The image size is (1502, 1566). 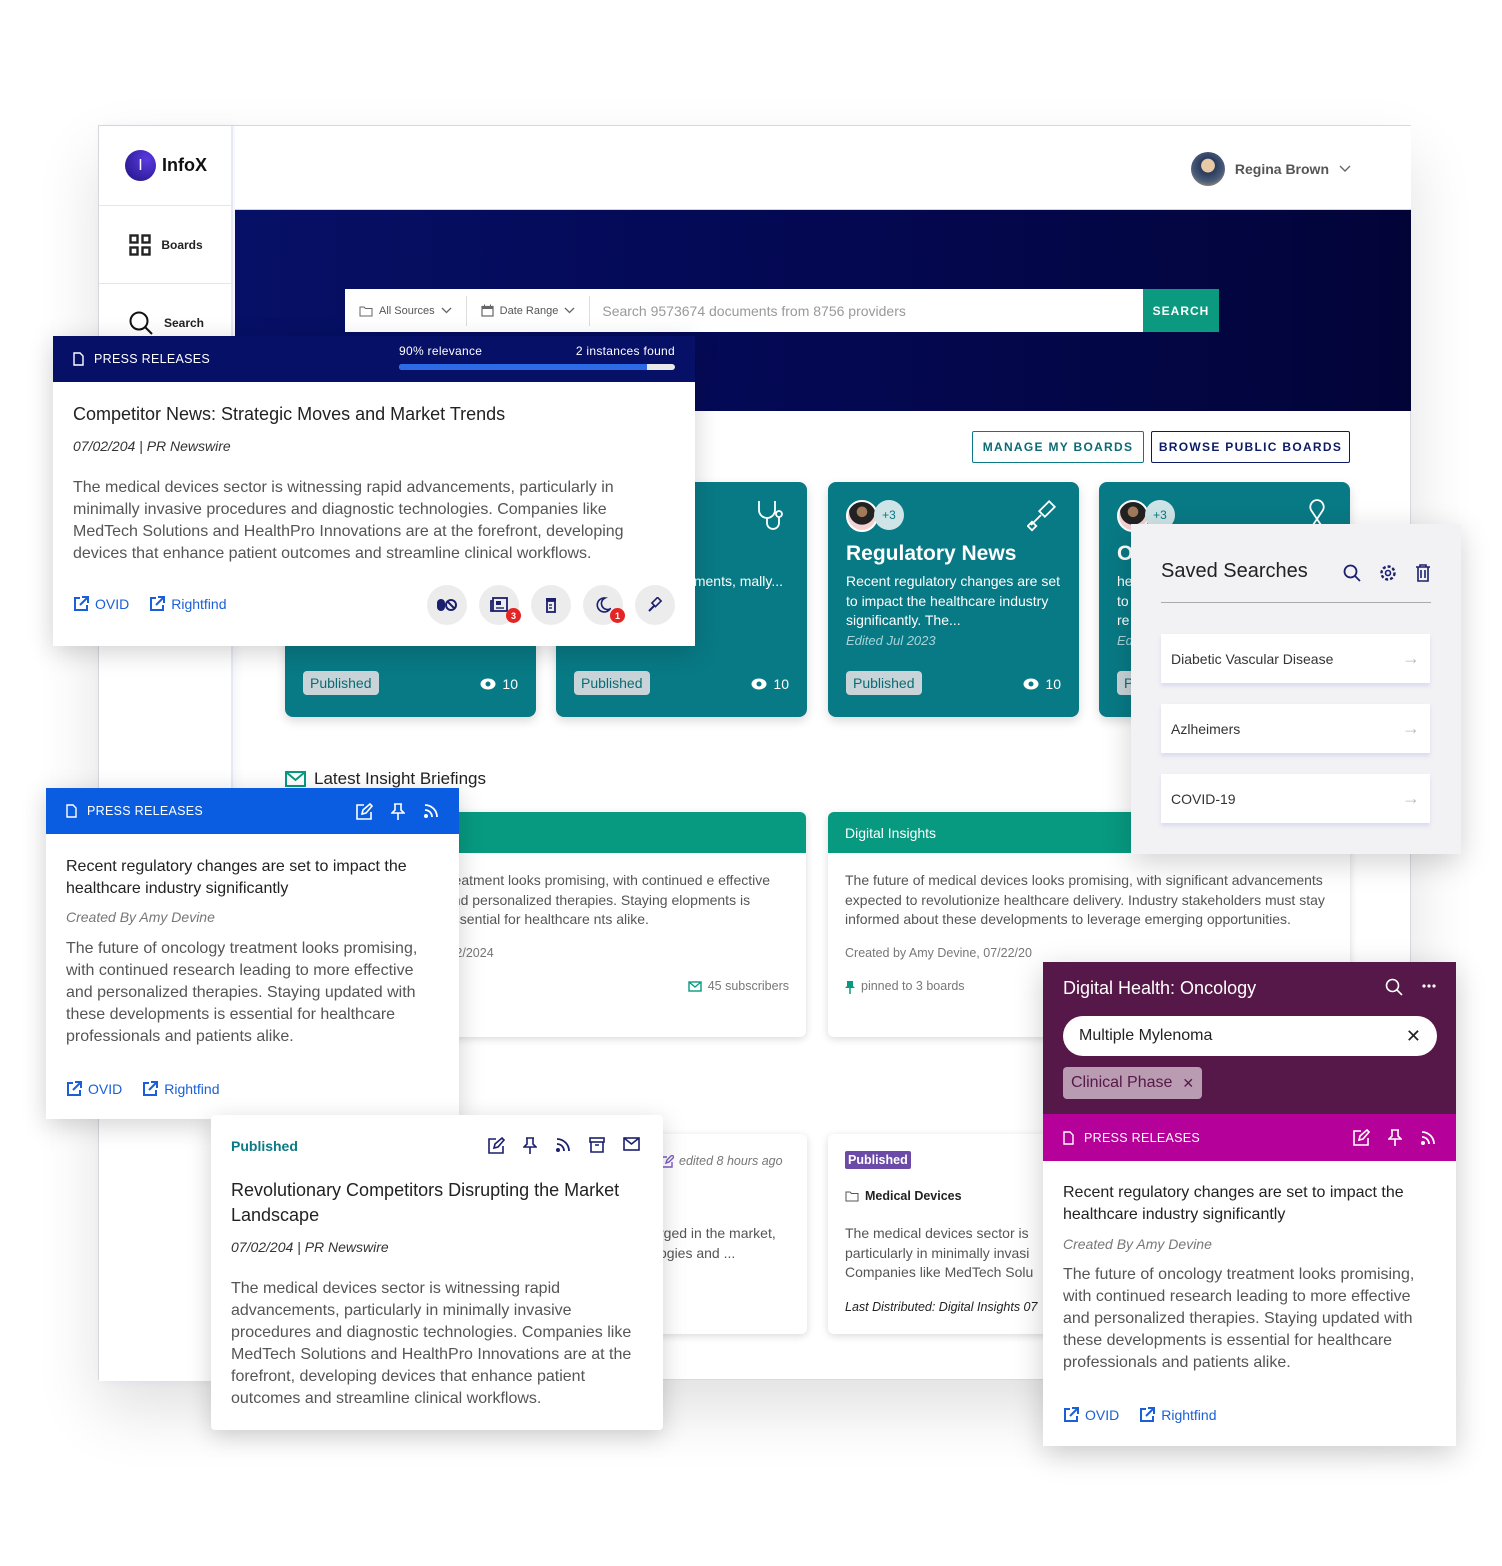 What do you see at coordinates (866, 310) in the screenshot?
I see `search-input` at bounding box center [866, 310].